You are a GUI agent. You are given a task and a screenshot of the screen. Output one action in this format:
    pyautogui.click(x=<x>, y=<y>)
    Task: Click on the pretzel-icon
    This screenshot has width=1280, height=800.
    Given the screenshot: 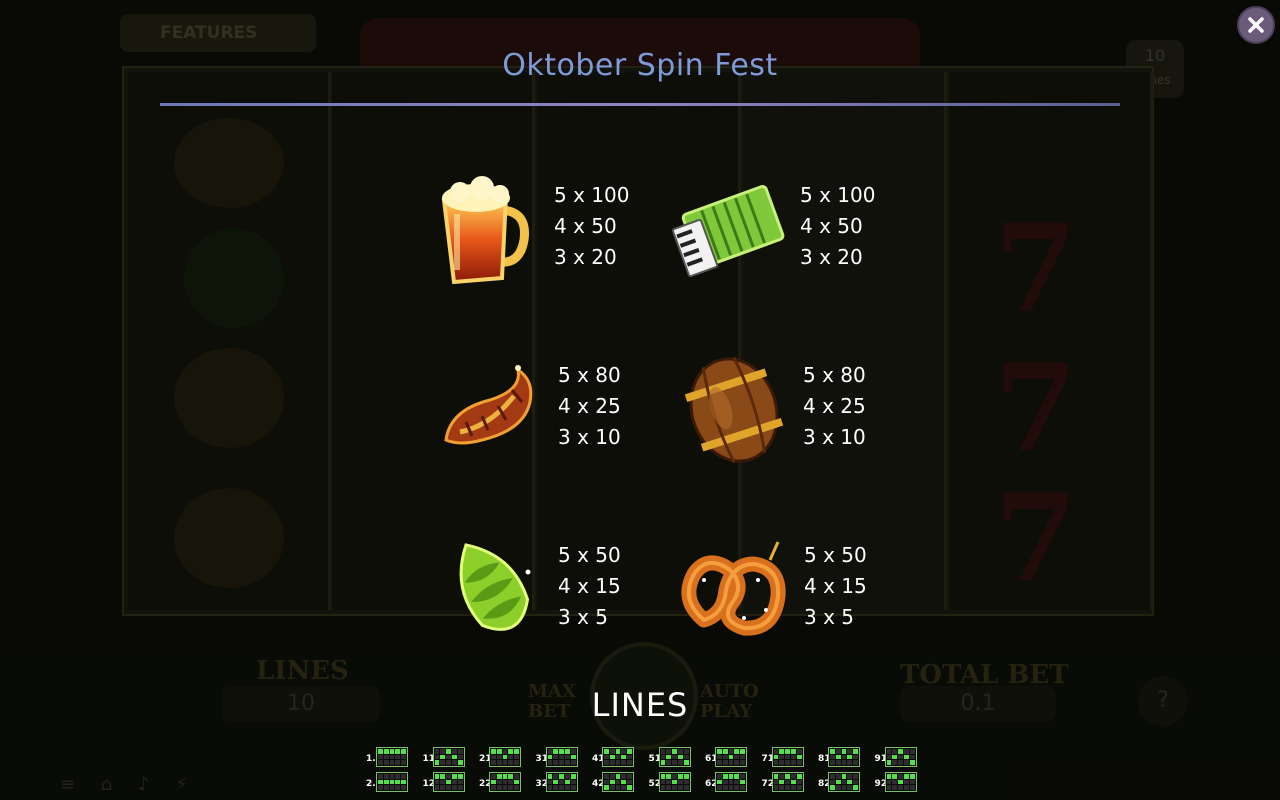 What is the action you would take?
    pyautogui.click(x=734, y=590)
    